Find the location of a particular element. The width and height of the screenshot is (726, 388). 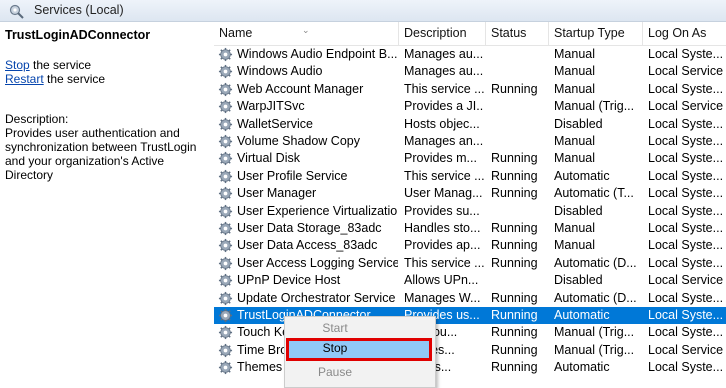

service-name-label: Virtual Disk is located at coordinates (268, 158).